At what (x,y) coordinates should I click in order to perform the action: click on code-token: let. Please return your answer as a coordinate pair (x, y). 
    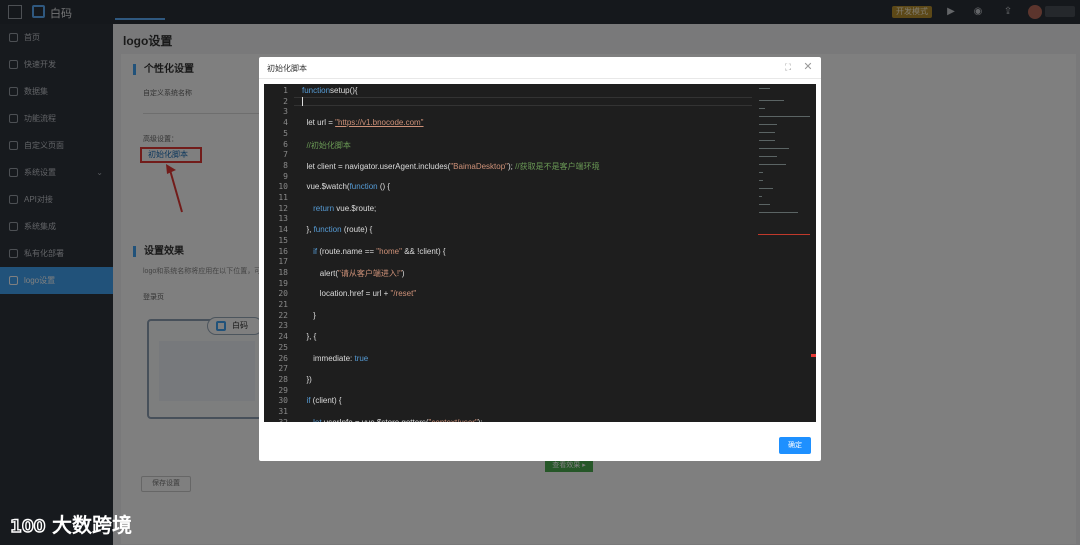
    Looking at the image, I should click on (317, 420).